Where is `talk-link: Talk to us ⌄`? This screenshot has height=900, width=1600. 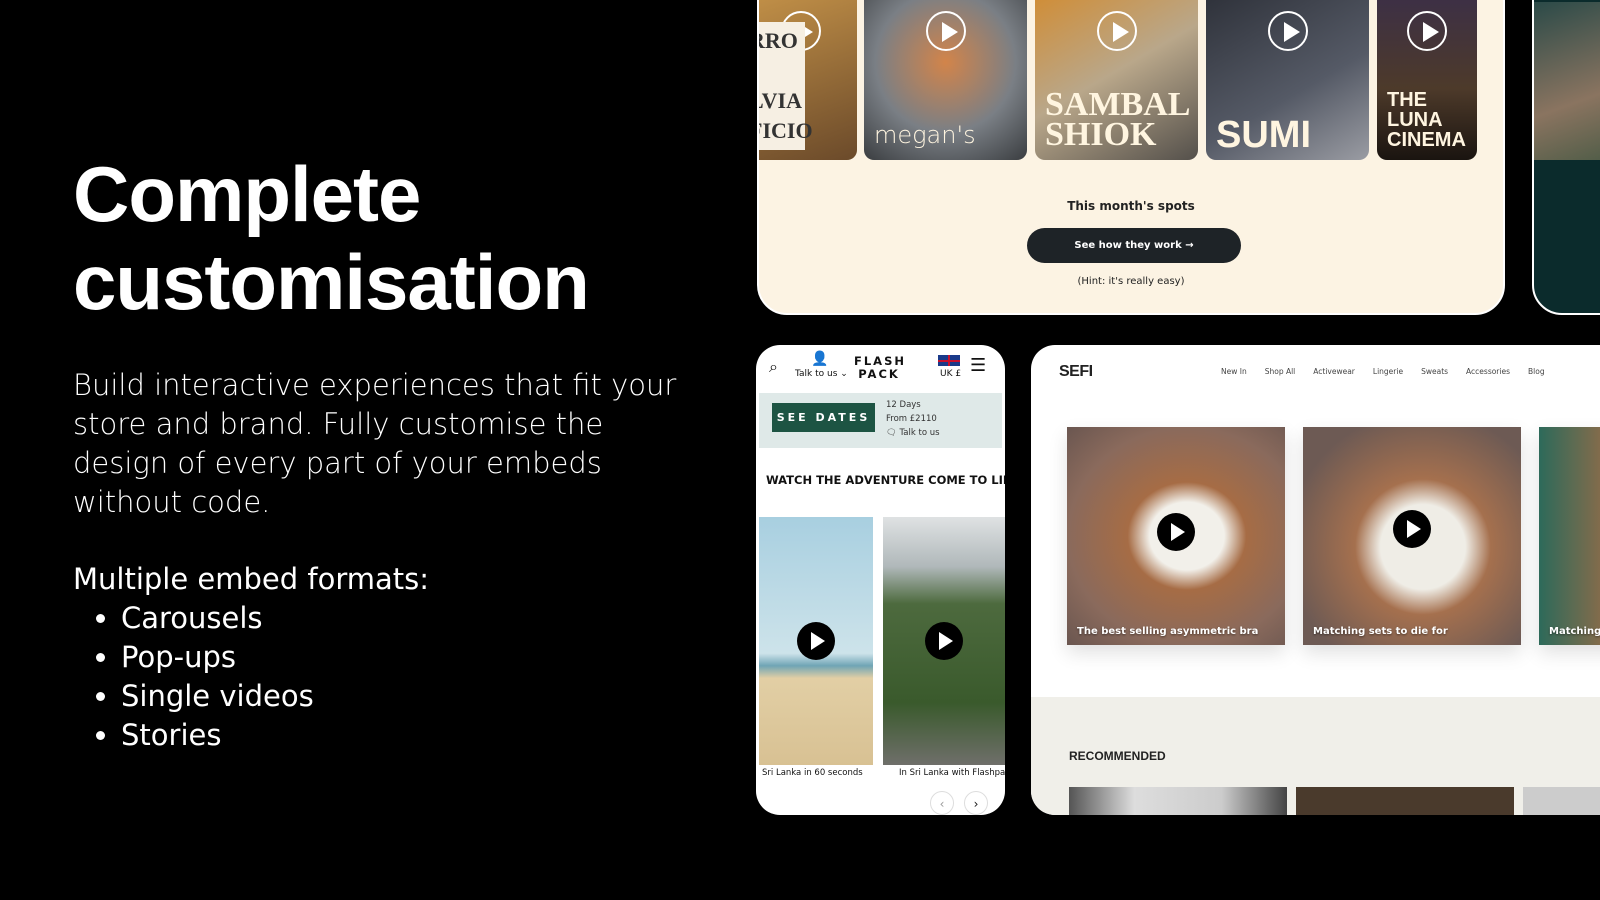 talk-link: Talk to us ⌄ is located at coordinates (821, 374).